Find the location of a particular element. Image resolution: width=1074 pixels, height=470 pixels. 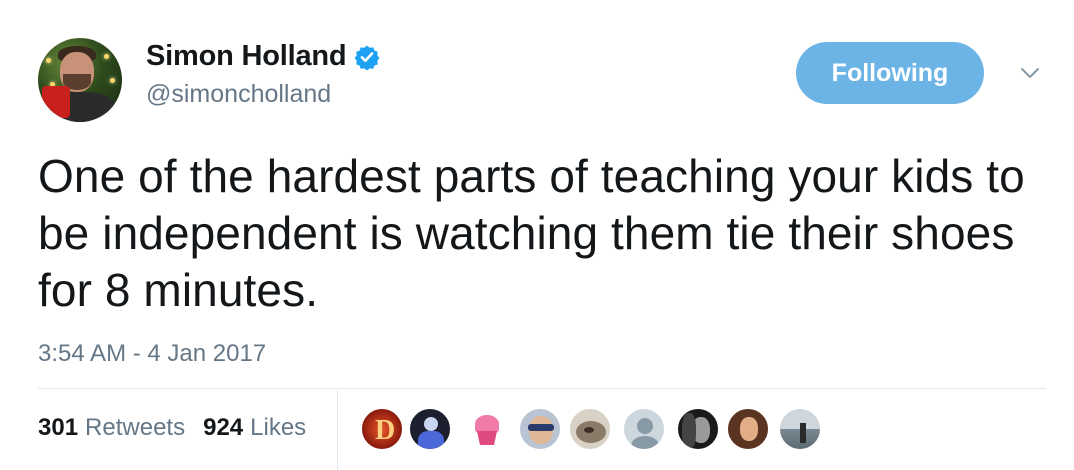

divider is located at coordinates (542, 388).